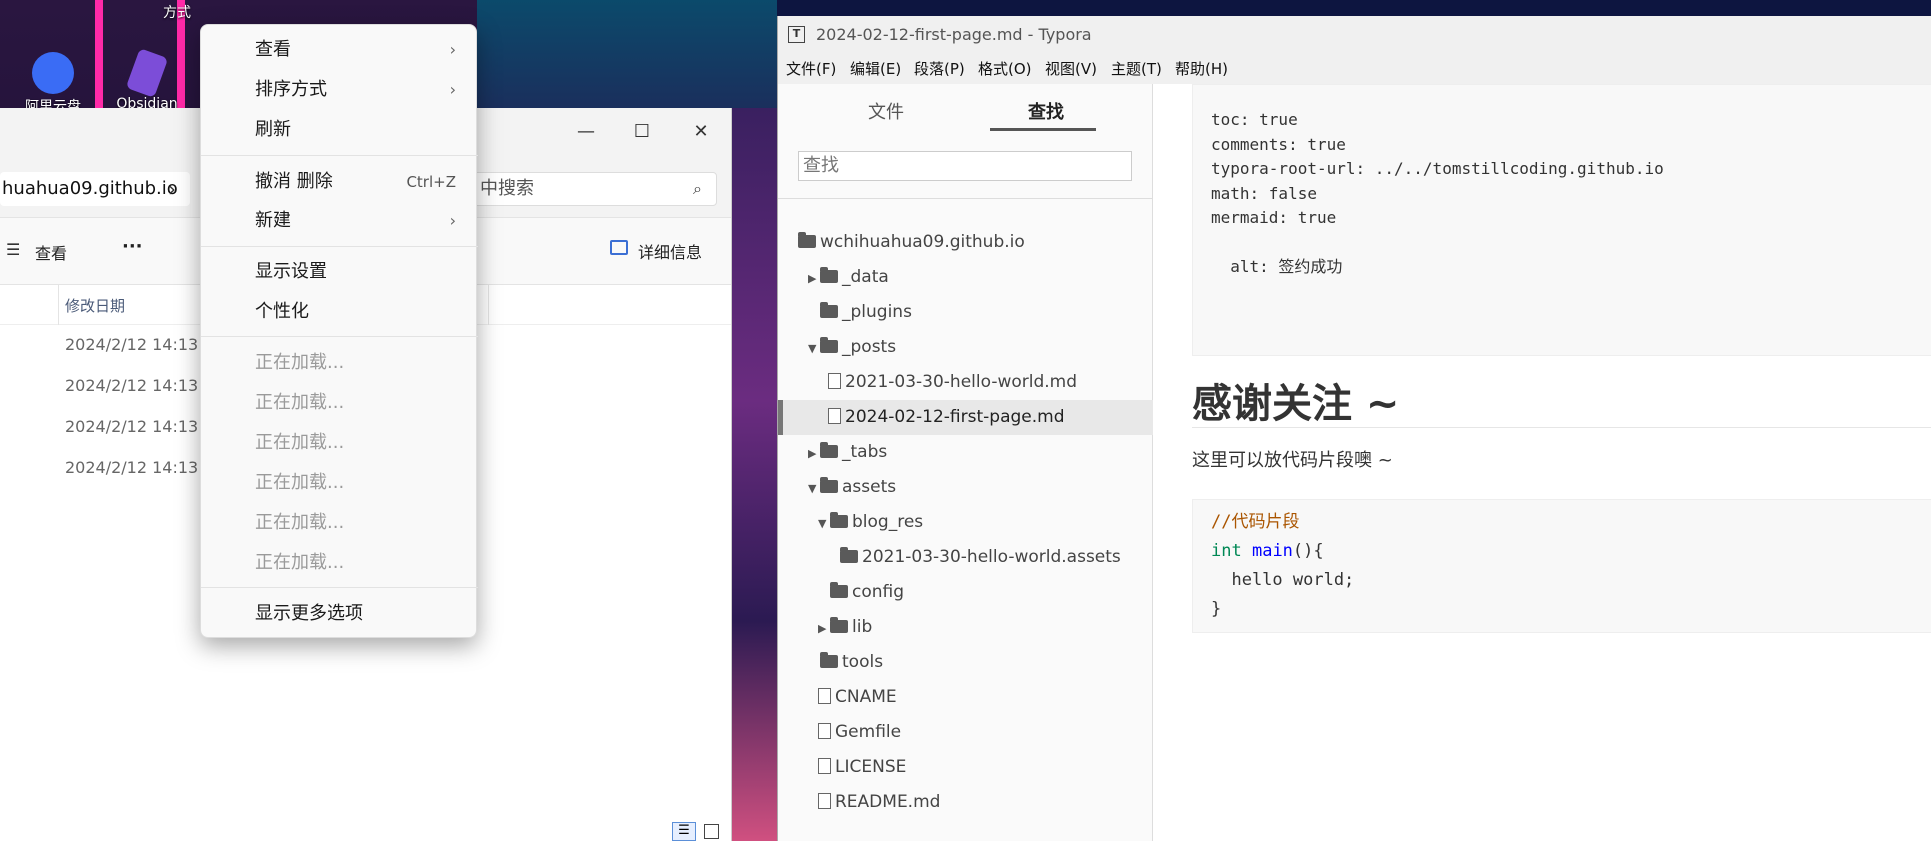 This screenshot has height=841, width=1931. What do you see at coordinates (857, 697) in the screenshot?
I see `tree-item-file: CNAME` at bounding box center [857, 697].